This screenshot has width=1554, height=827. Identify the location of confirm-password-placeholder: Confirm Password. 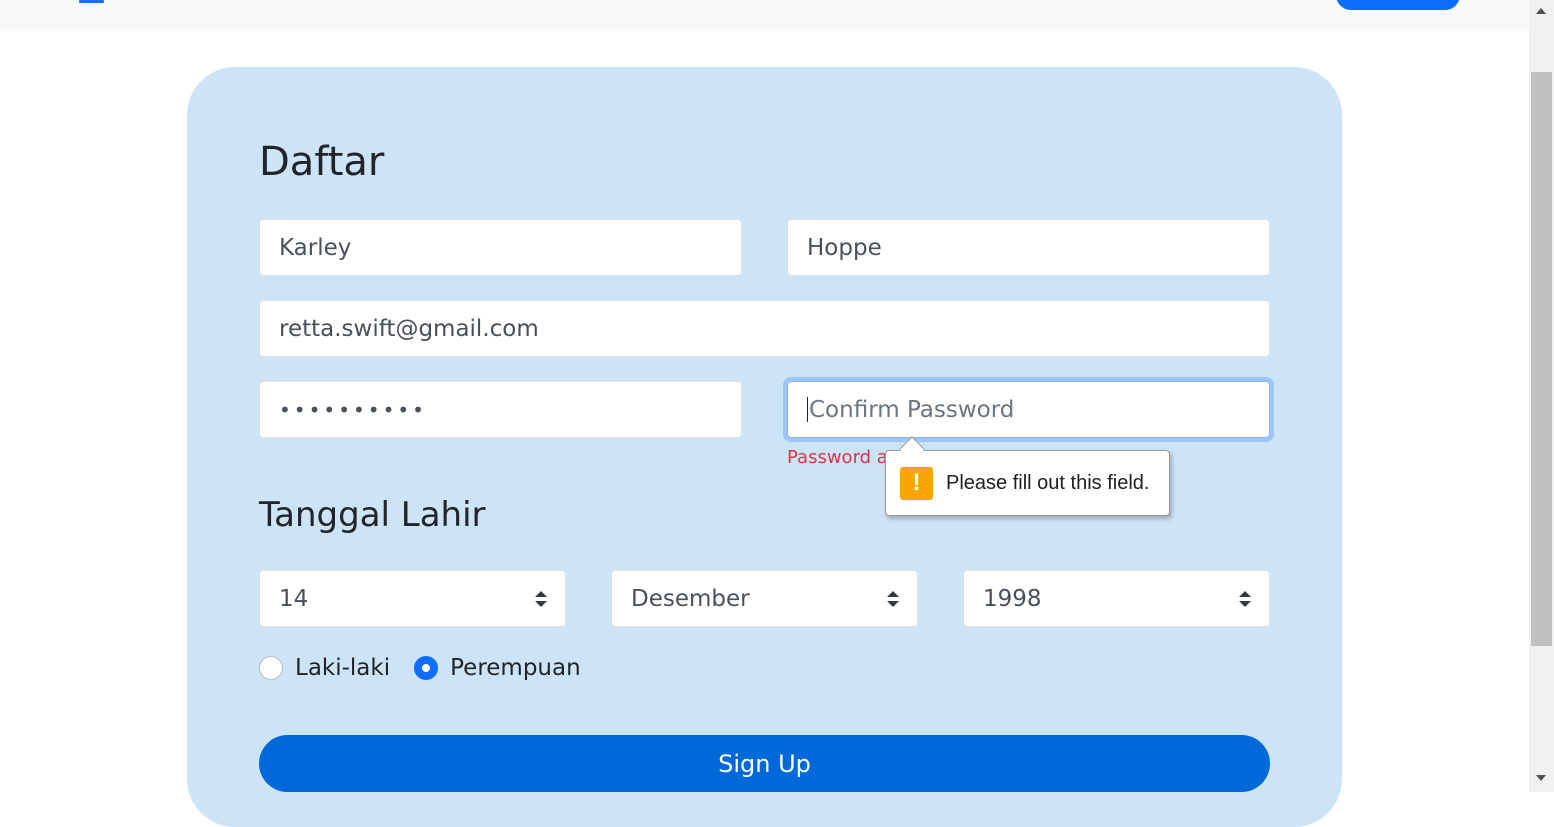
(912, 409).